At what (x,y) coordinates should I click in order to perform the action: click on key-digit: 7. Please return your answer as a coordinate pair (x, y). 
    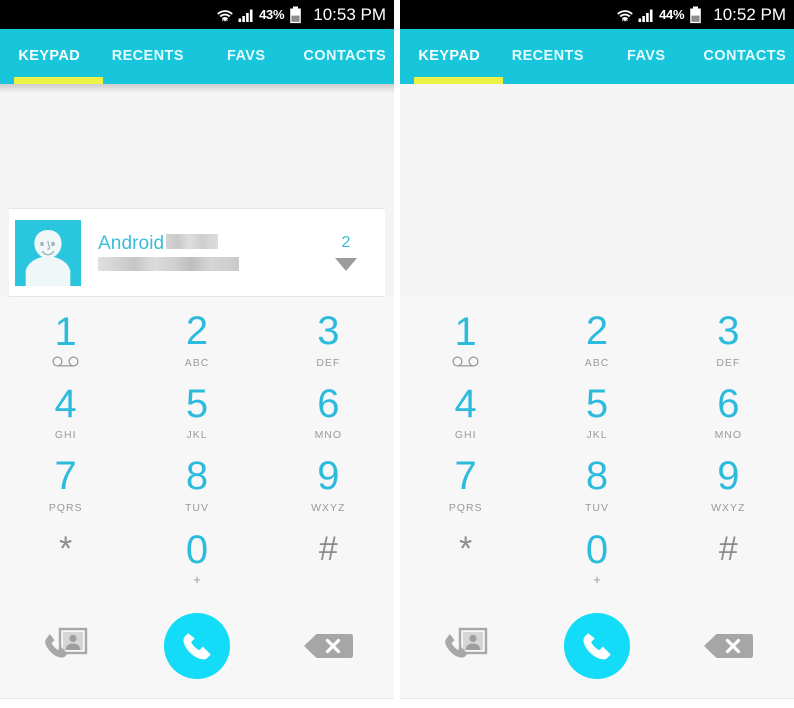
    Looking at the image, I should click on (65, 476).